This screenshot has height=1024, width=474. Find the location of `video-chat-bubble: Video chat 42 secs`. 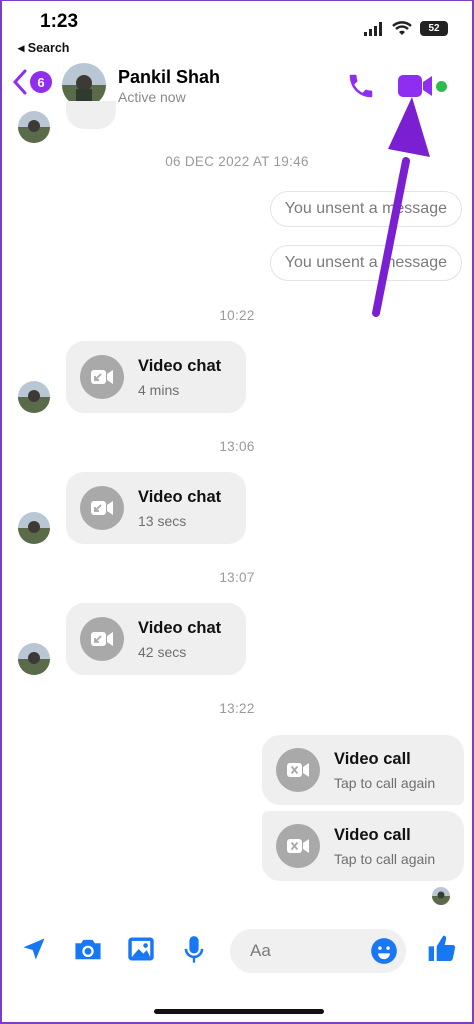

video-chat-bubble: Video chat 42 secs is located at coordinates (156, 639).